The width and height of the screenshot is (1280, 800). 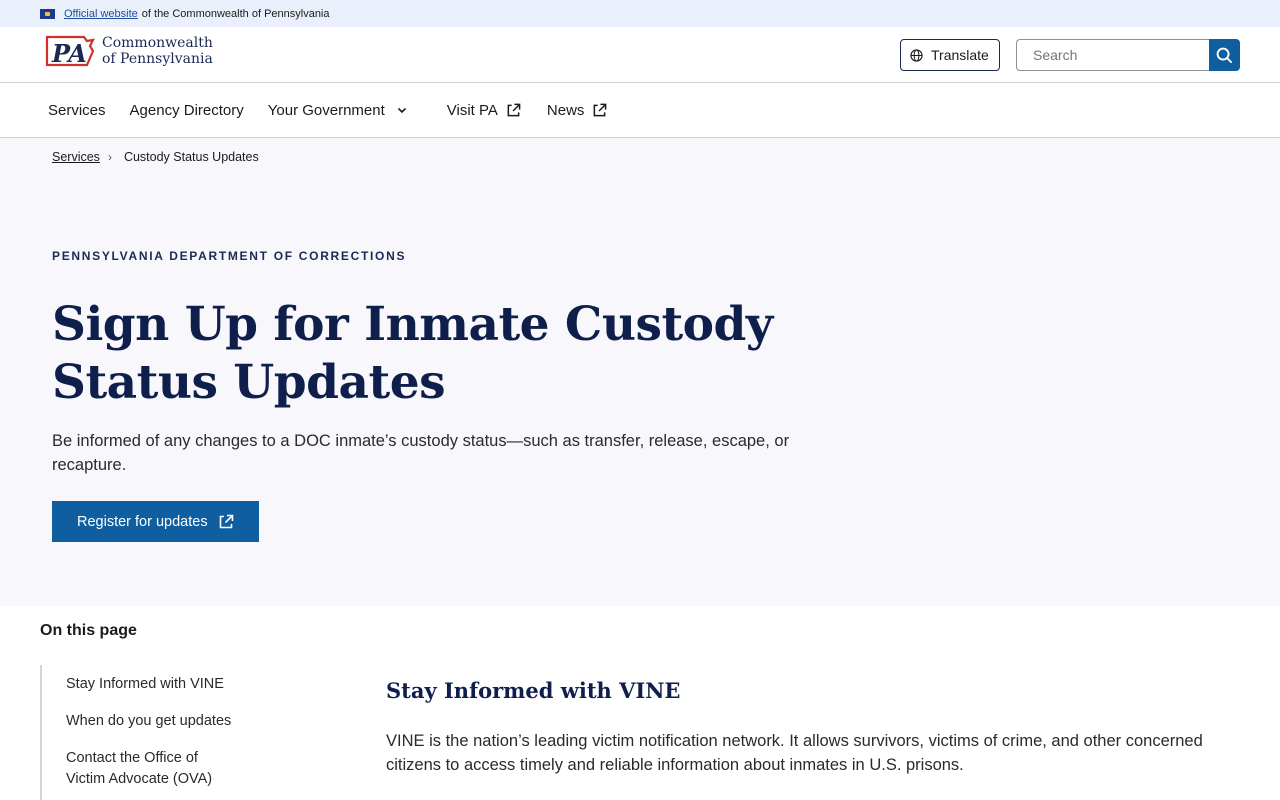 I want to click on breadcrumb-link-services: Services, so click(x=76, y=157).